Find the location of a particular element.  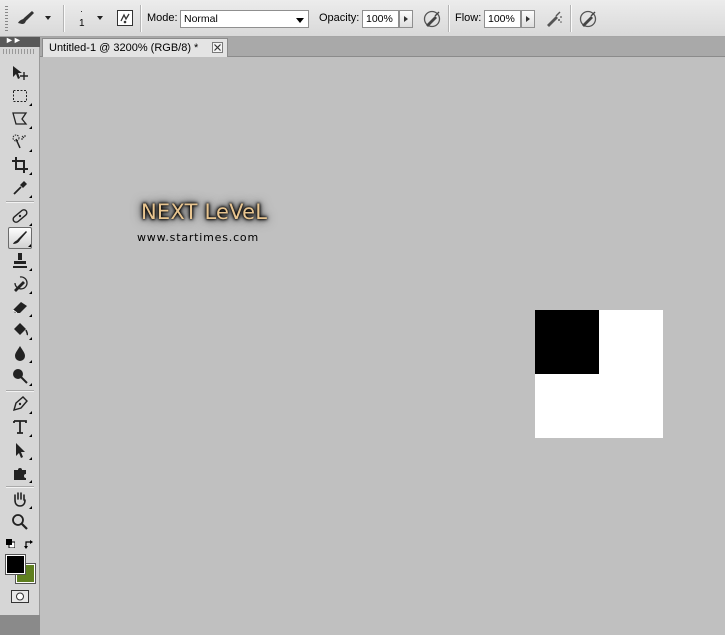

tools-panel: ►► is located at coordinates (20, 335).